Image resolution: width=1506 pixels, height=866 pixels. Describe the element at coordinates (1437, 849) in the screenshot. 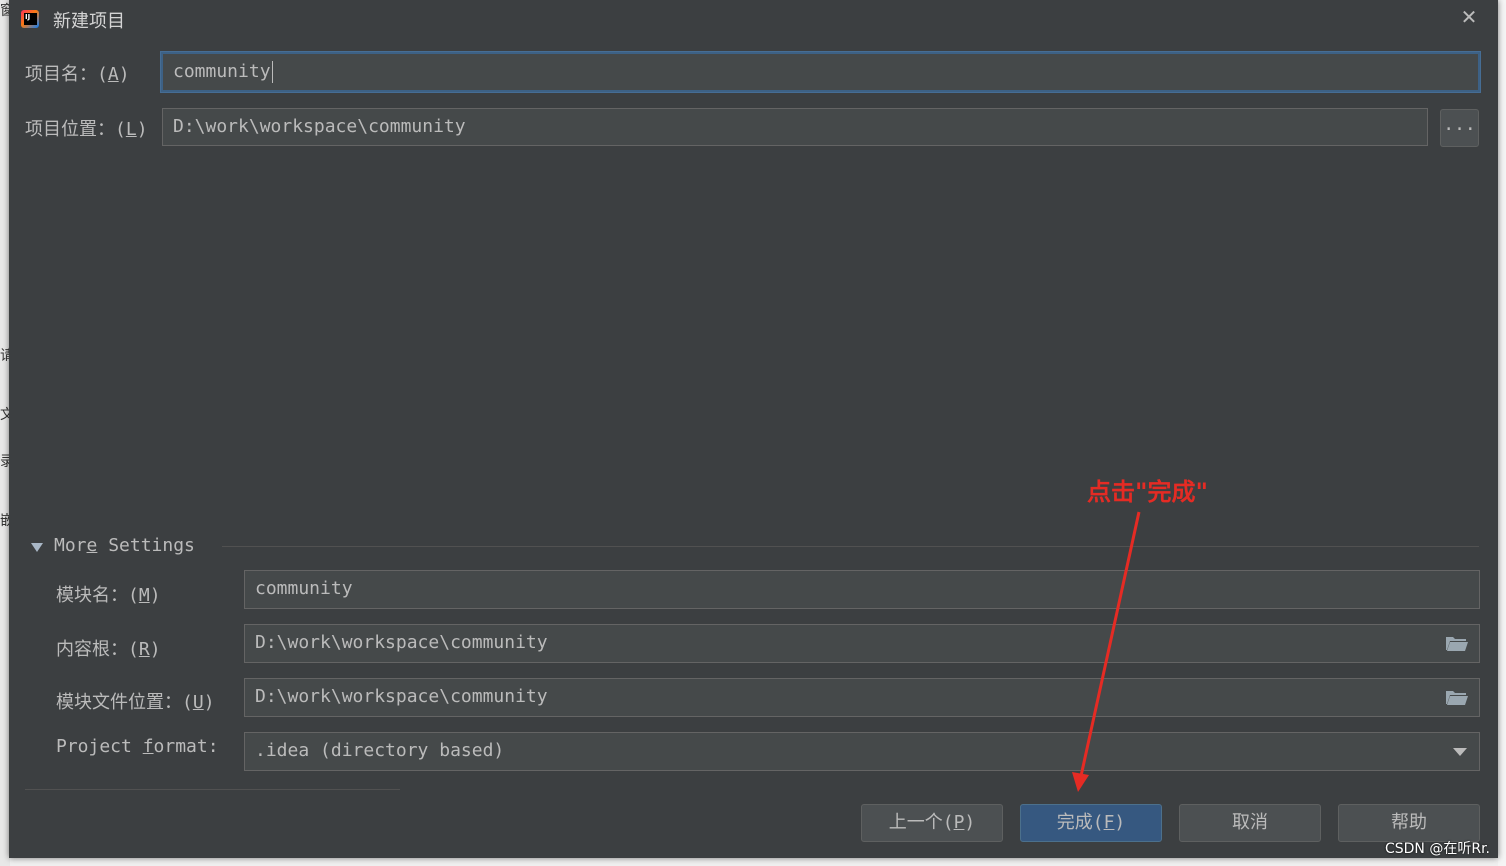

I see `watermark: CSDN @在听Rr.` at that location.